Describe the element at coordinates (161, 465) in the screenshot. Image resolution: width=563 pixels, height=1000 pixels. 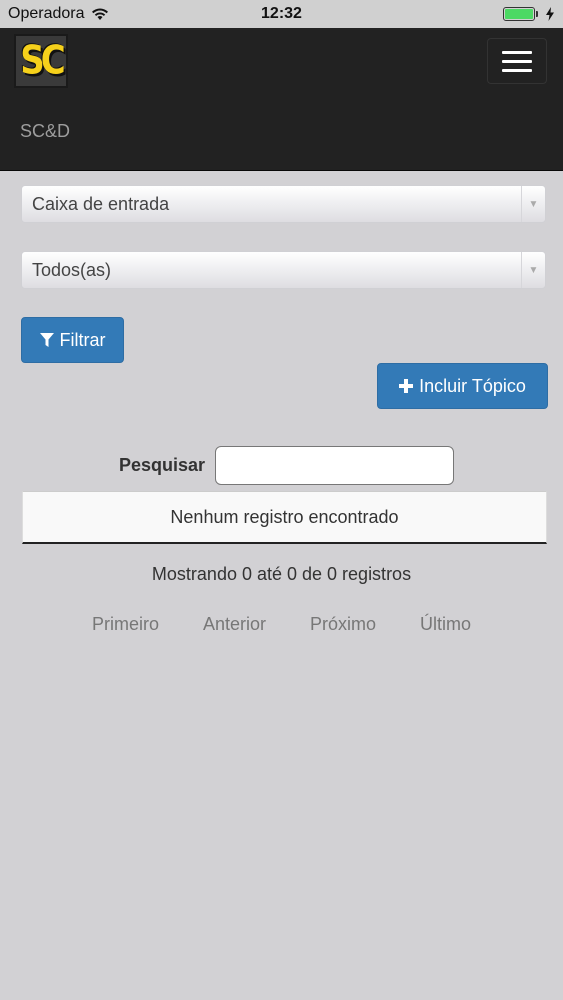
I see `search-label: Pesquisar` at that location.